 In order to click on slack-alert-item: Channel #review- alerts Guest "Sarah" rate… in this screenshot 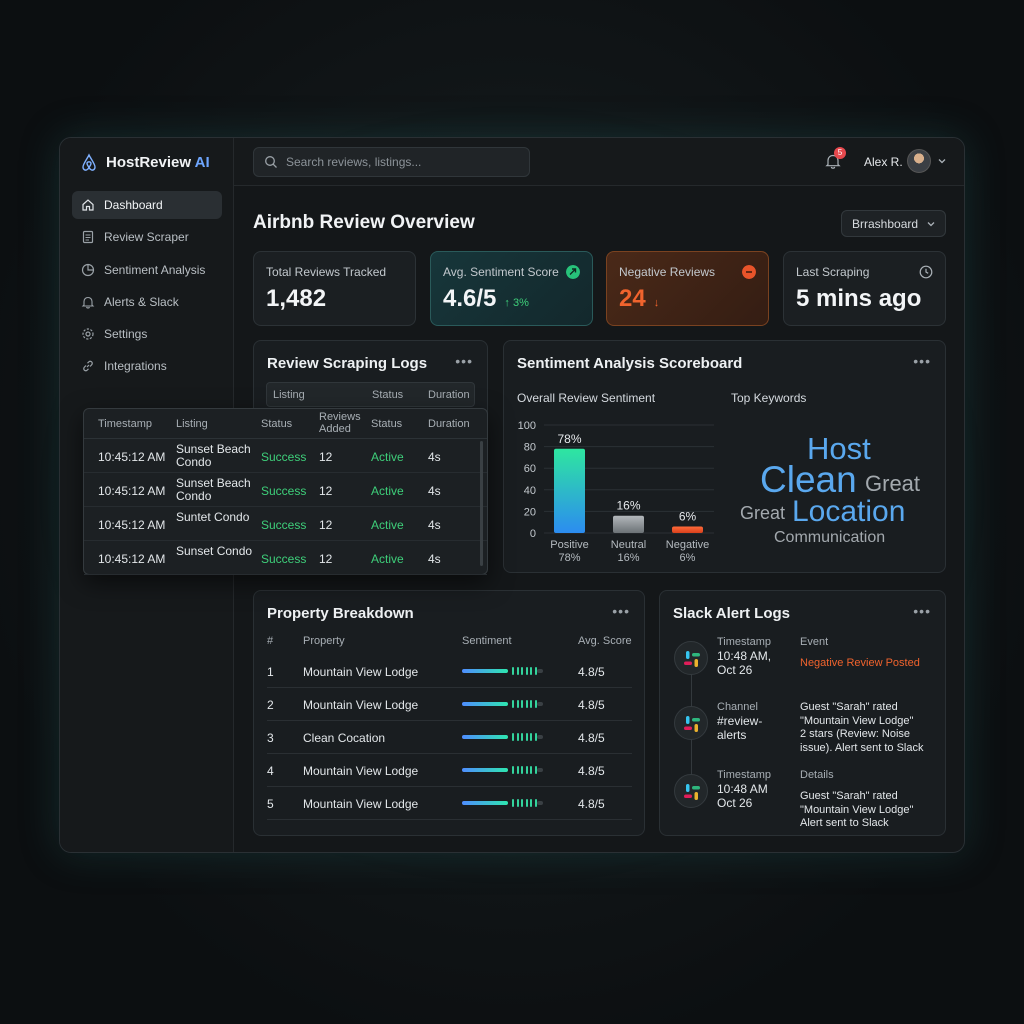, I will do `click(804, 731)`.